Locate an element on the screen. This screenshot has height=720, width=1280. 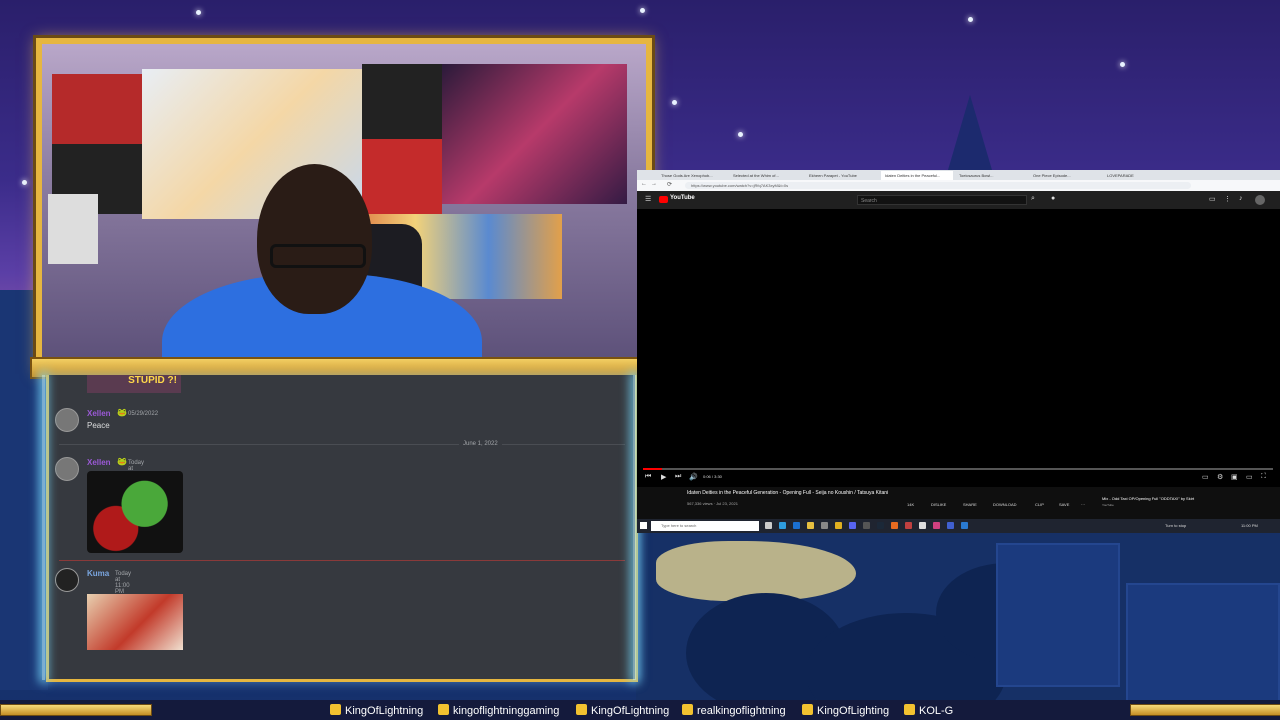
more-button: ··· is located at coordinates (1083, 504).